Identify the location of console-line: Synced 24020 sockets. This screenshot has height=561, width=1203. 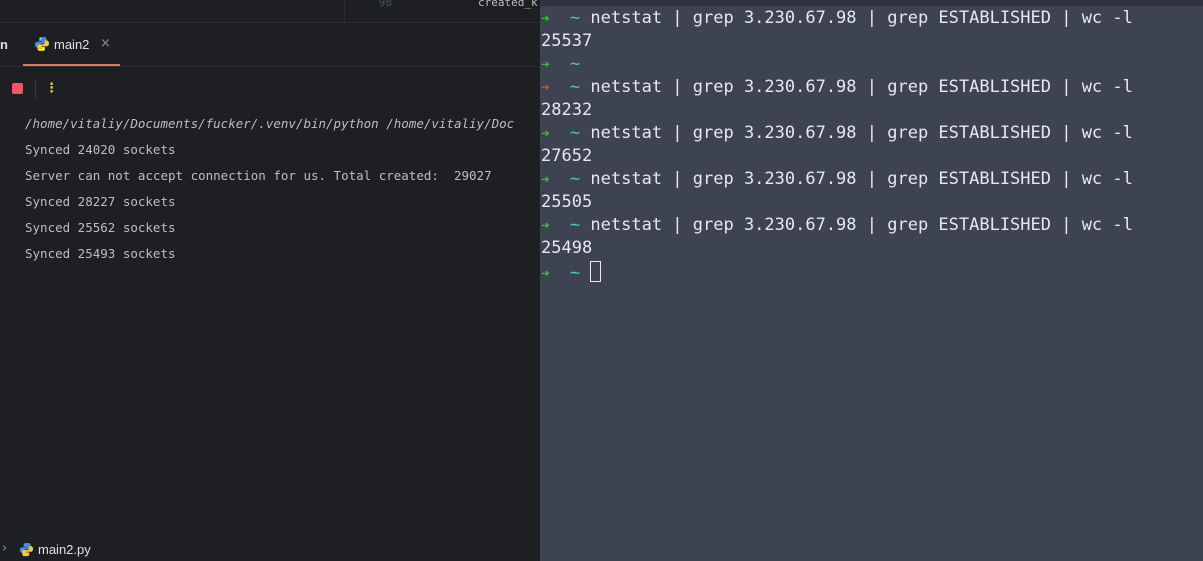
(100, 149).